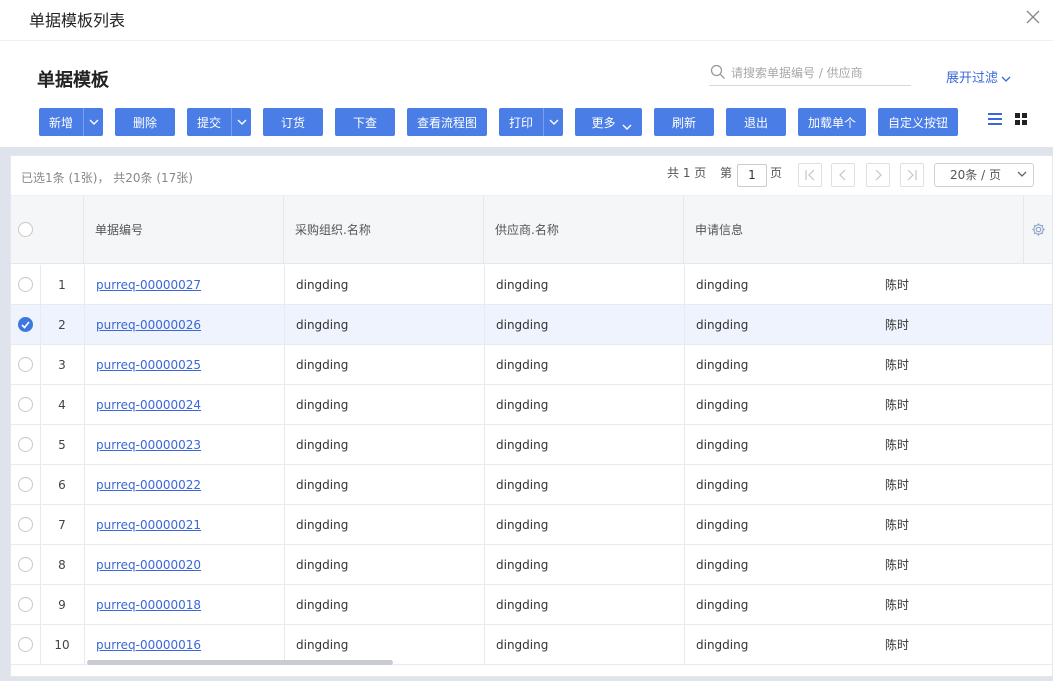 Image resolution: width=1053 pixels, height=681 pixels. What do you see at coordinates (73, 80) in the screenshot?
I see `page-title: 单据模板` at bounding box center [73, 80].